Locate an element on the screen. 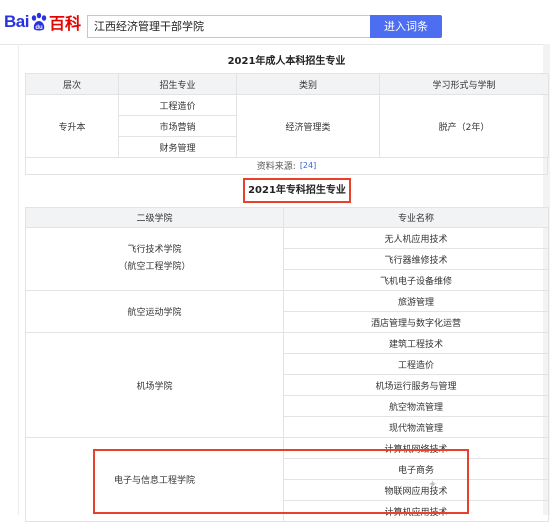 The image size is (550, 522). major-cell: 现代物流管理 is located at coordinates (416, 427).